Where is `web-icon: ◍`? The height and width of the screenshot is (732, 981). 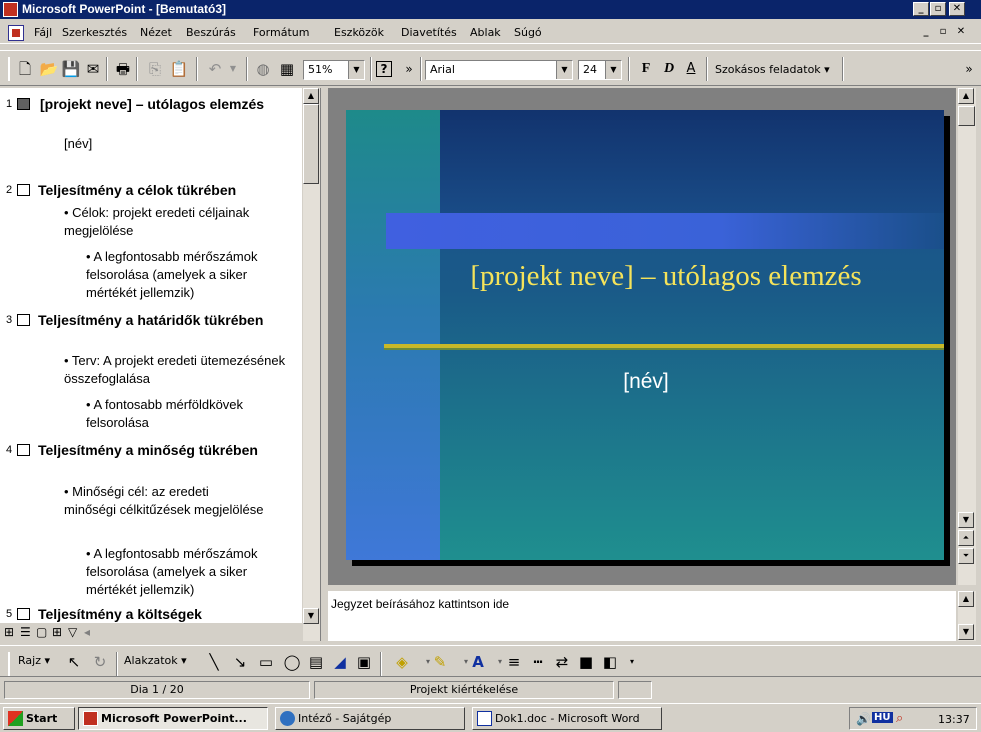
web-icon: ◍ is located at coordinates (263, 69).